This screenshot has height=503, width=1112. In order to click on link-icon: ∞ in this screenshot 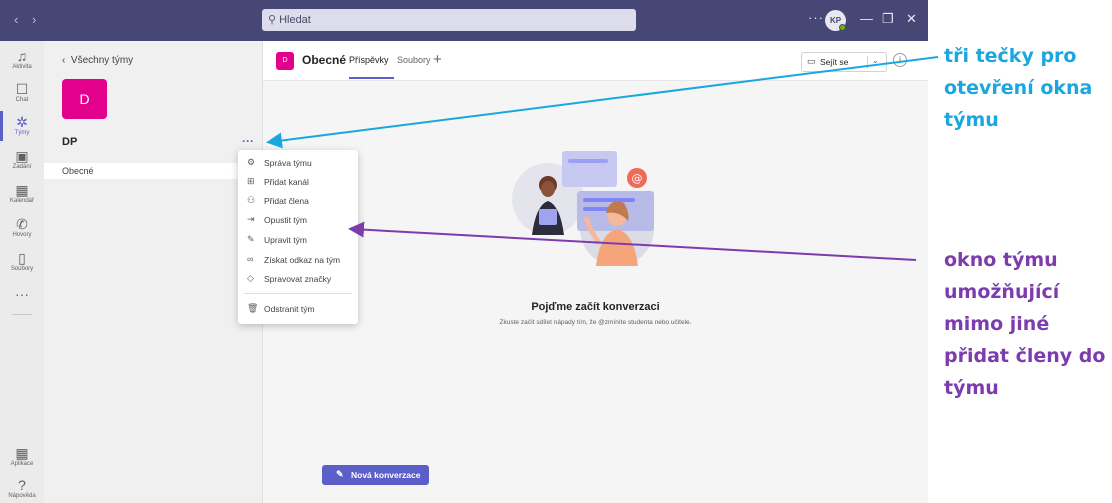, I will do `click(250, 259)`.